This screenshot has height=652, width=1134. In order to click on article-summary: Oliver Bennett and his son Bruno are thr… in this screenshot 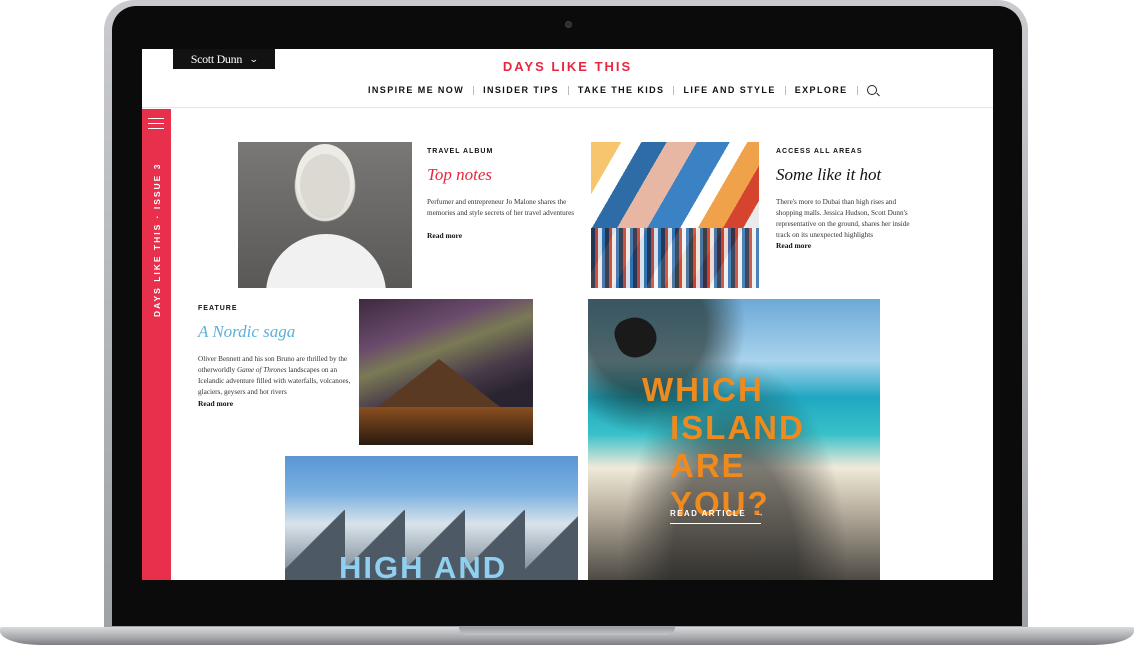, I will do `click(276, 376)`.